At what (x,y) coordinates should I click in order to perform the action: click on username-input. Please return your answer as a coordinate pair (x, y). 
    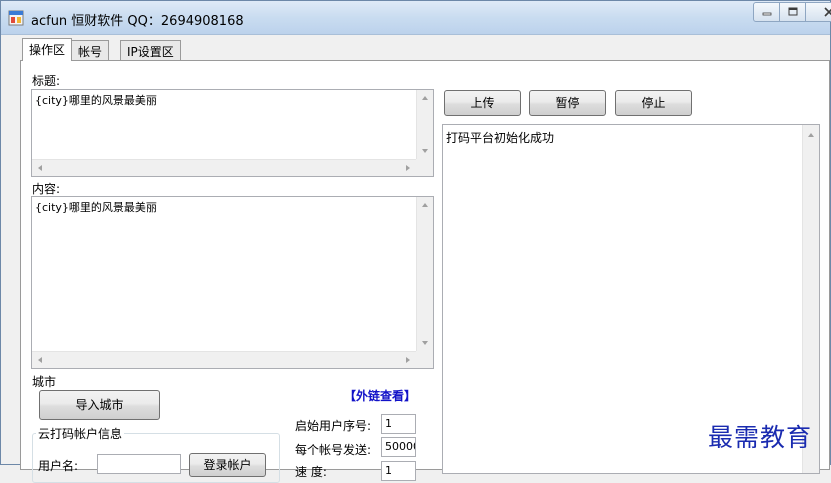
    Looking at the image, I should click on (139, 464).